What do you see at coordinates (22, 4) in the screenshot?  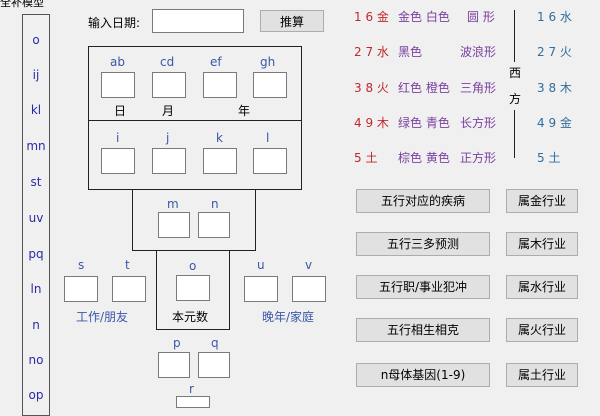 I see `window-title: 全补模型` at bounding box center [22, 4].